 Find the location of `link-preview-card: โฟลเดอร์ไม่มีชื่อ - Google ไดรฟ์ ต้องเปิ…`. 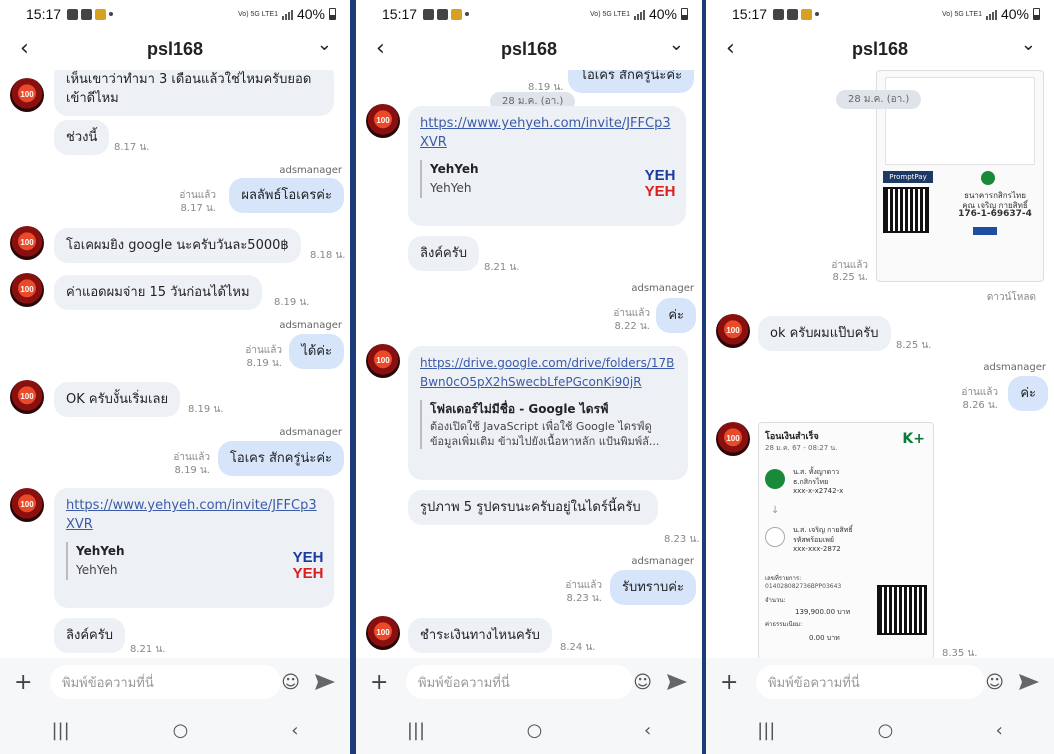

link-preview-card: โฟลเดอร์ไม่มีชื่อ - Google ไดรฟ์ ต้องเปิ… is located at coordinates (548, 424).